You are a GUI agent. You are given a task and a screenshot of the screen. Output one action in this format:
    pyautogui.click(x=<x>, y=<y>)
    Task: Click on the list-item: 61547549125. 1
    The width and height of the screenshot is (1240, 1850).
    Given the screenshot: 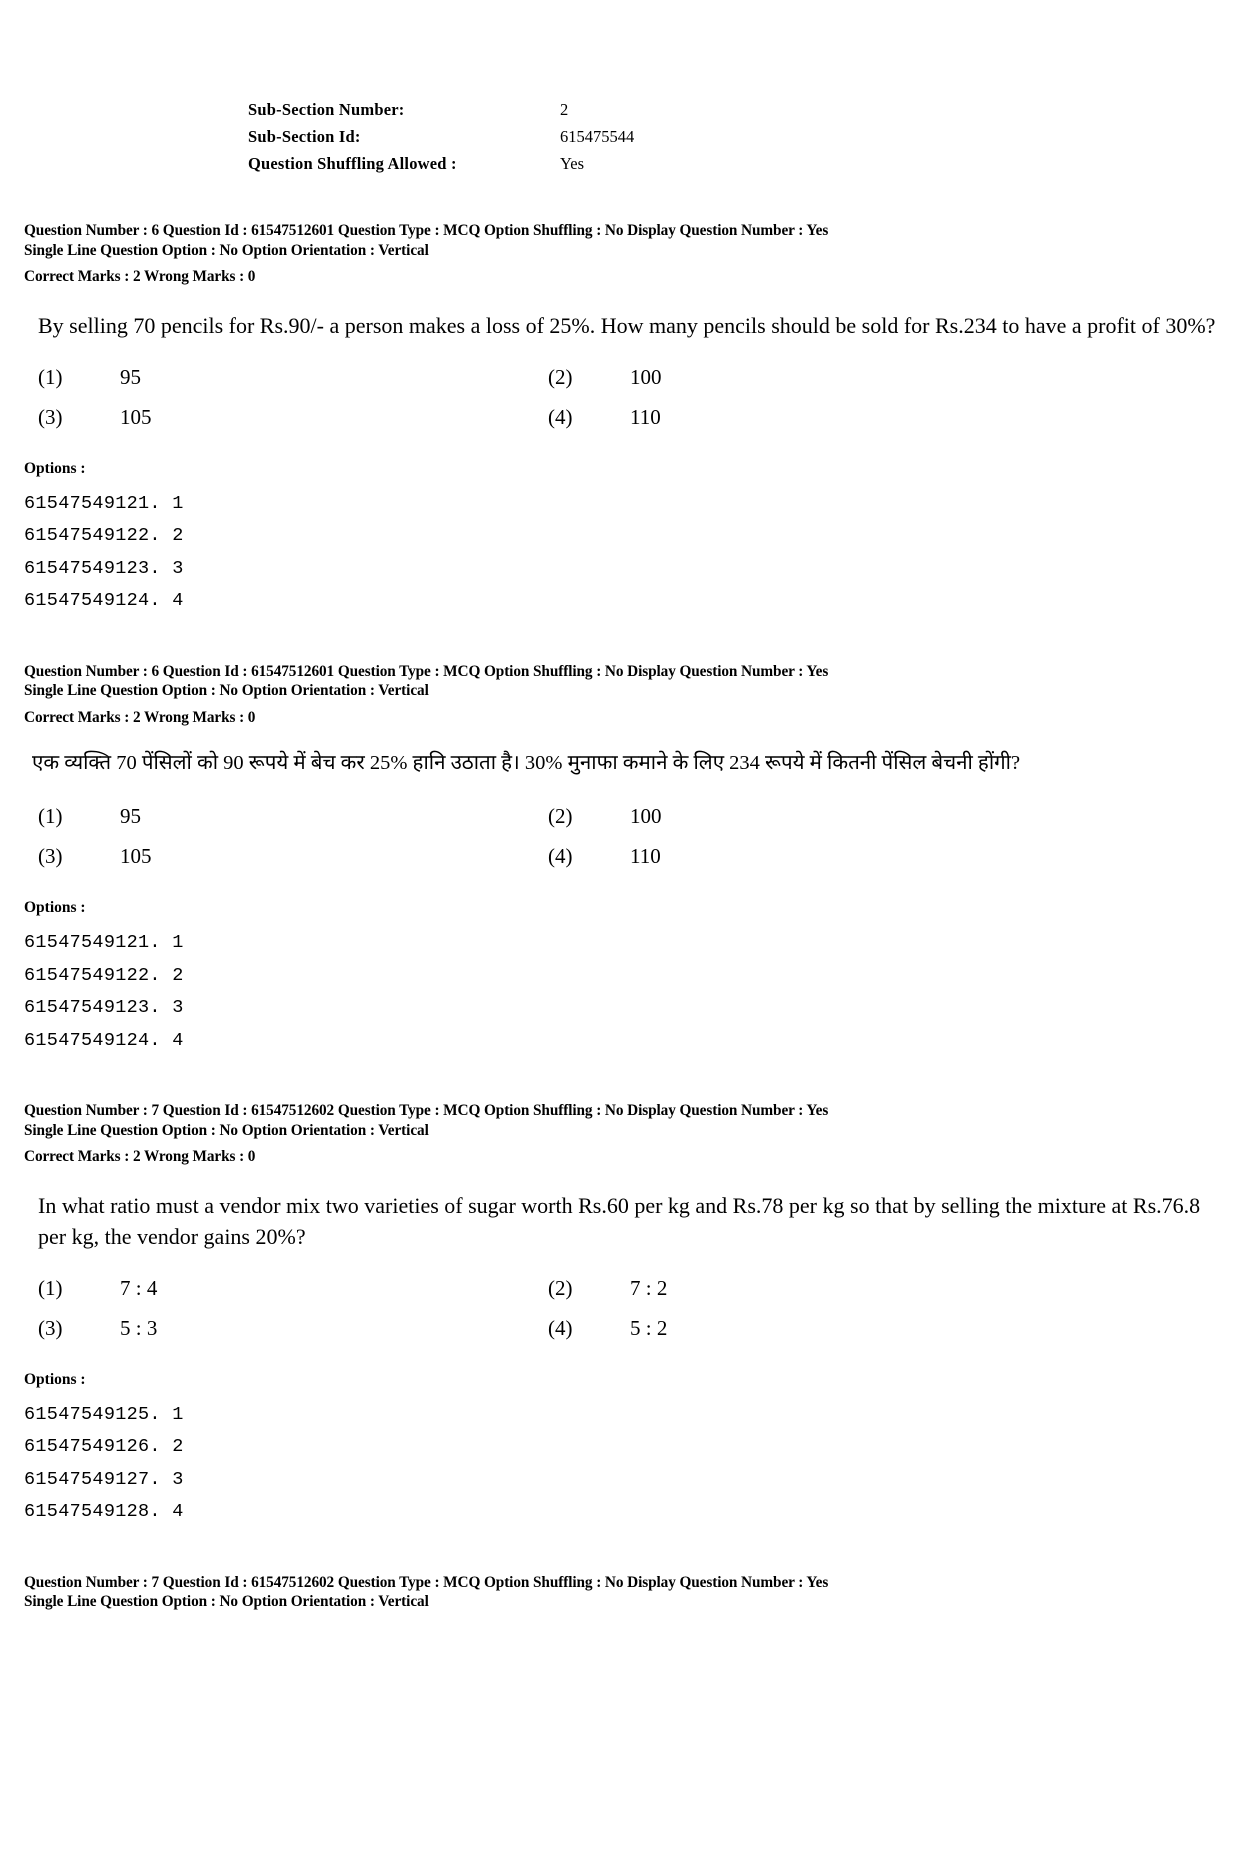 What is the action you would take?
    pyautogui.click(x=104, y=1414)
    